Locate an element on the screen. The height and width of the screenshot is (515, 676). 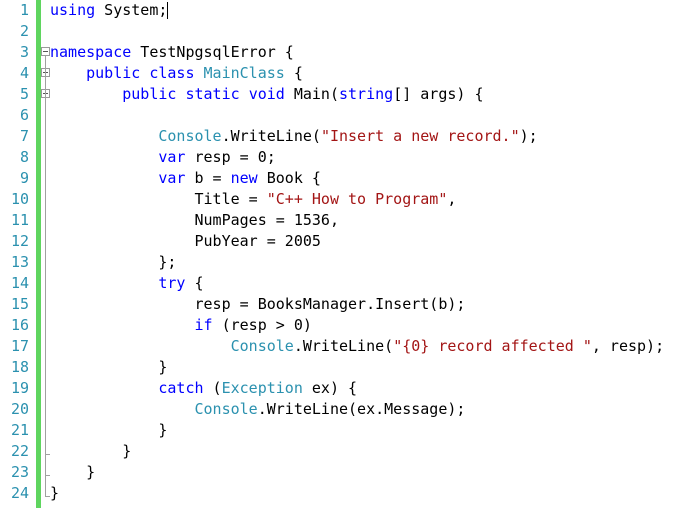
code-token: b = is located at coordinates (208, 178).